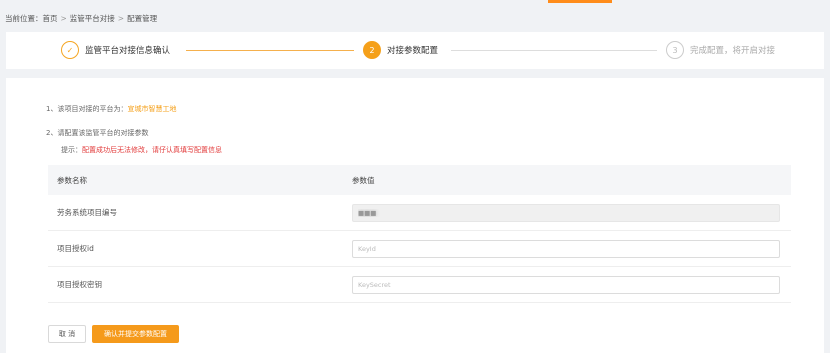  I want to click on breadcrumb: 当前位置： 首页 > 监管平台对接 > 配置管理, so click(81, 18).